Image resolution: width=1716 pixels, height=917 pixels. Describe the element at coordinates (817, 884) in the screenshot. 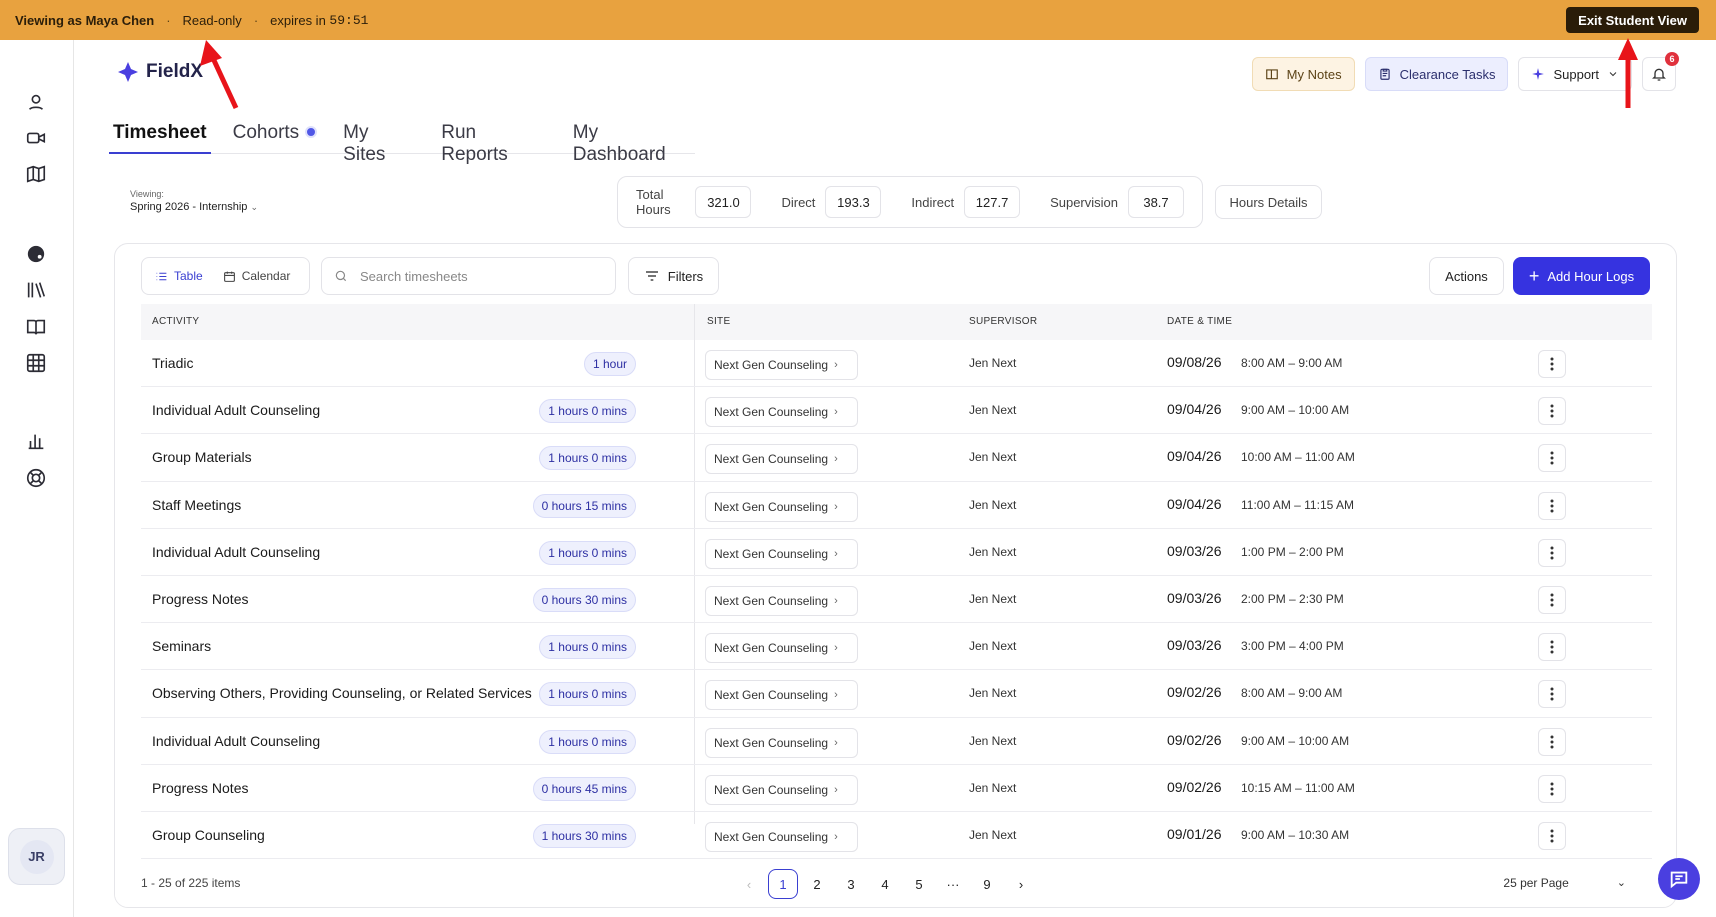

I see `page-button: 2` at that location.